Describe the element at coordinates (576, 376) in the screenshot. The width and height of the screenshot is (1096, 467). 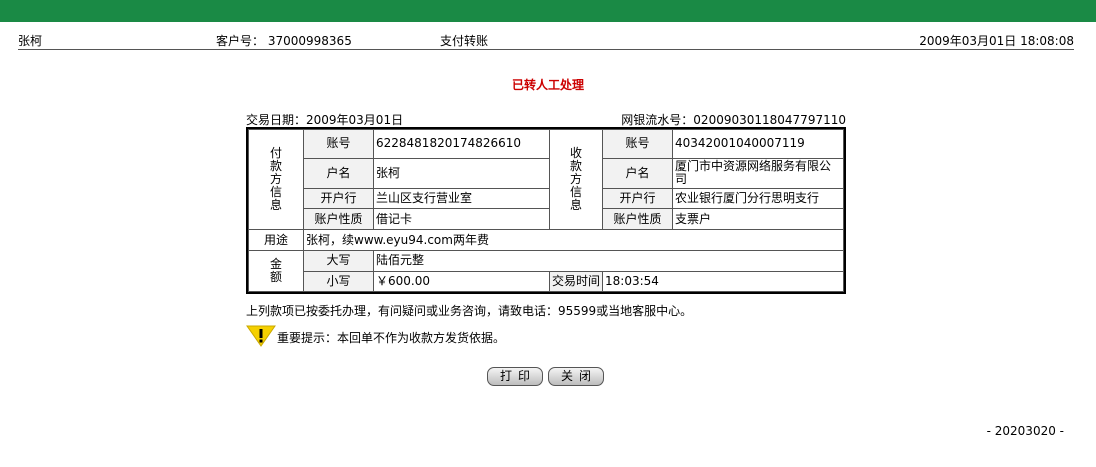
I see `close-button: 关闭` at that location.